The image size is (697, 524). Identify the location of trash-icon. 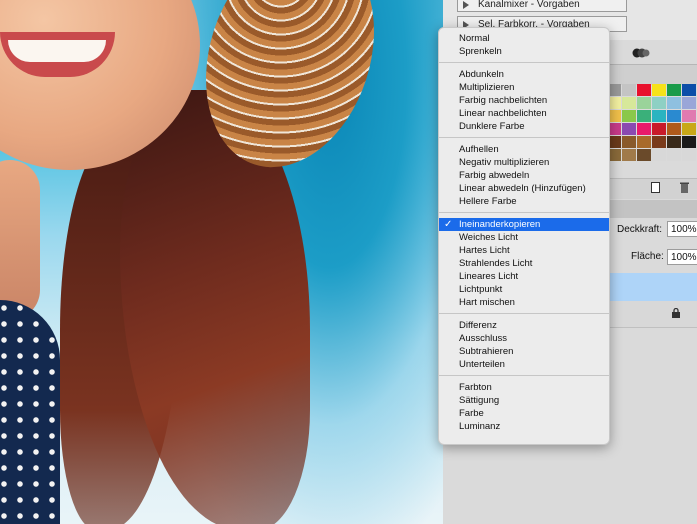
(684, 187).